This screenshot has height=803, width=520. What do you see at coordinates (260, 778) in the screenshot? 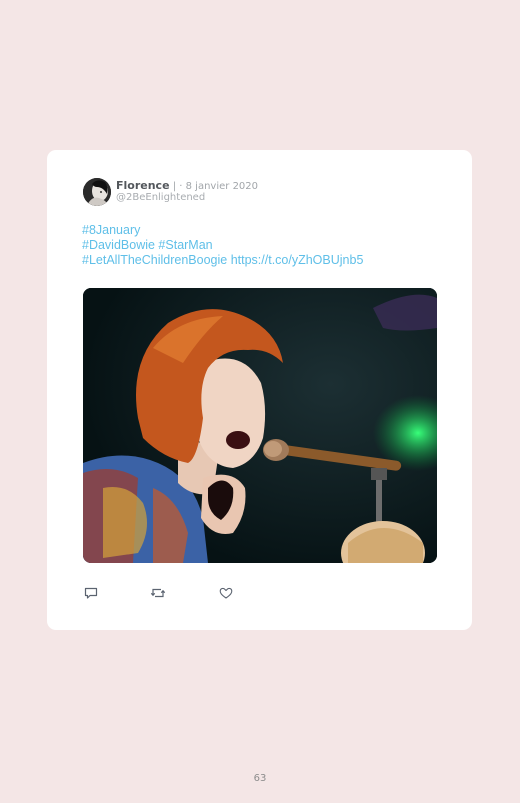
I see `page-number: 63` at bounding box center [260, 778].